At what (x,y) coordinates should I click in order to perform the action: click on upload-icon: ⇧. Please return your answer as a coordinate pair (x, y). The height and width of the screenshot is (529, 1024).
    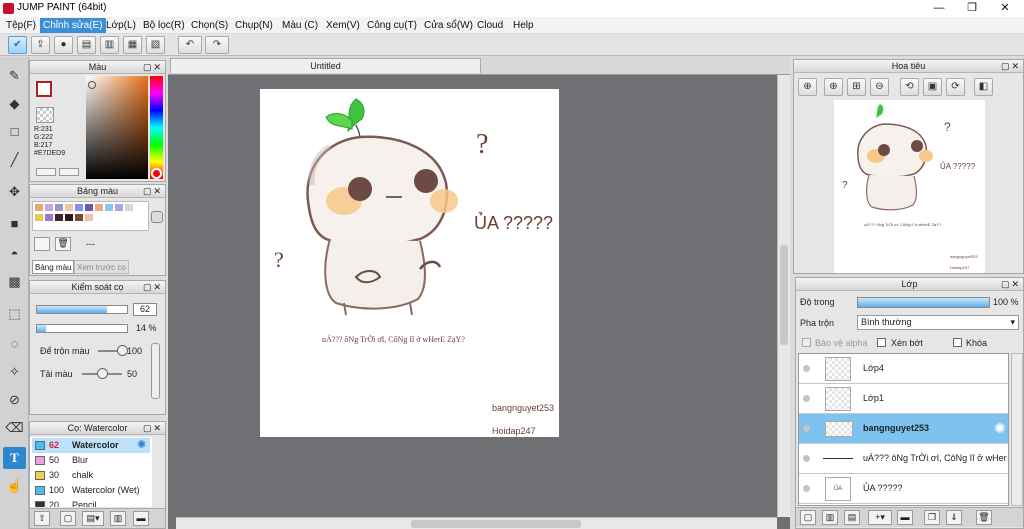
    Looking at the image, I should click on (42, 518).